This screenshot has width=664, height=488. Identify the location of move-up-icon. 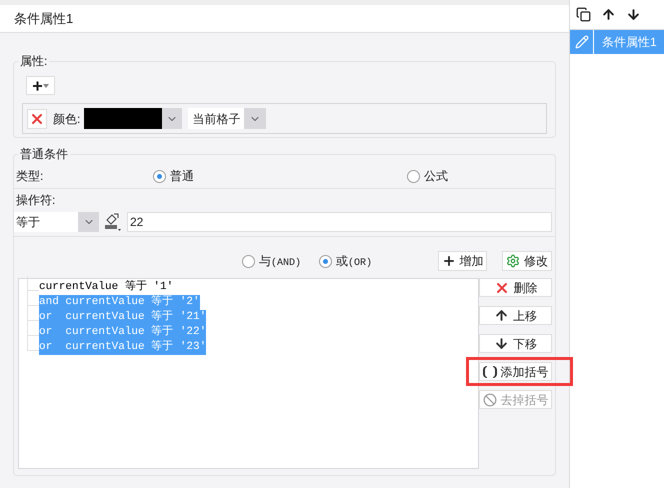
(608, 14).